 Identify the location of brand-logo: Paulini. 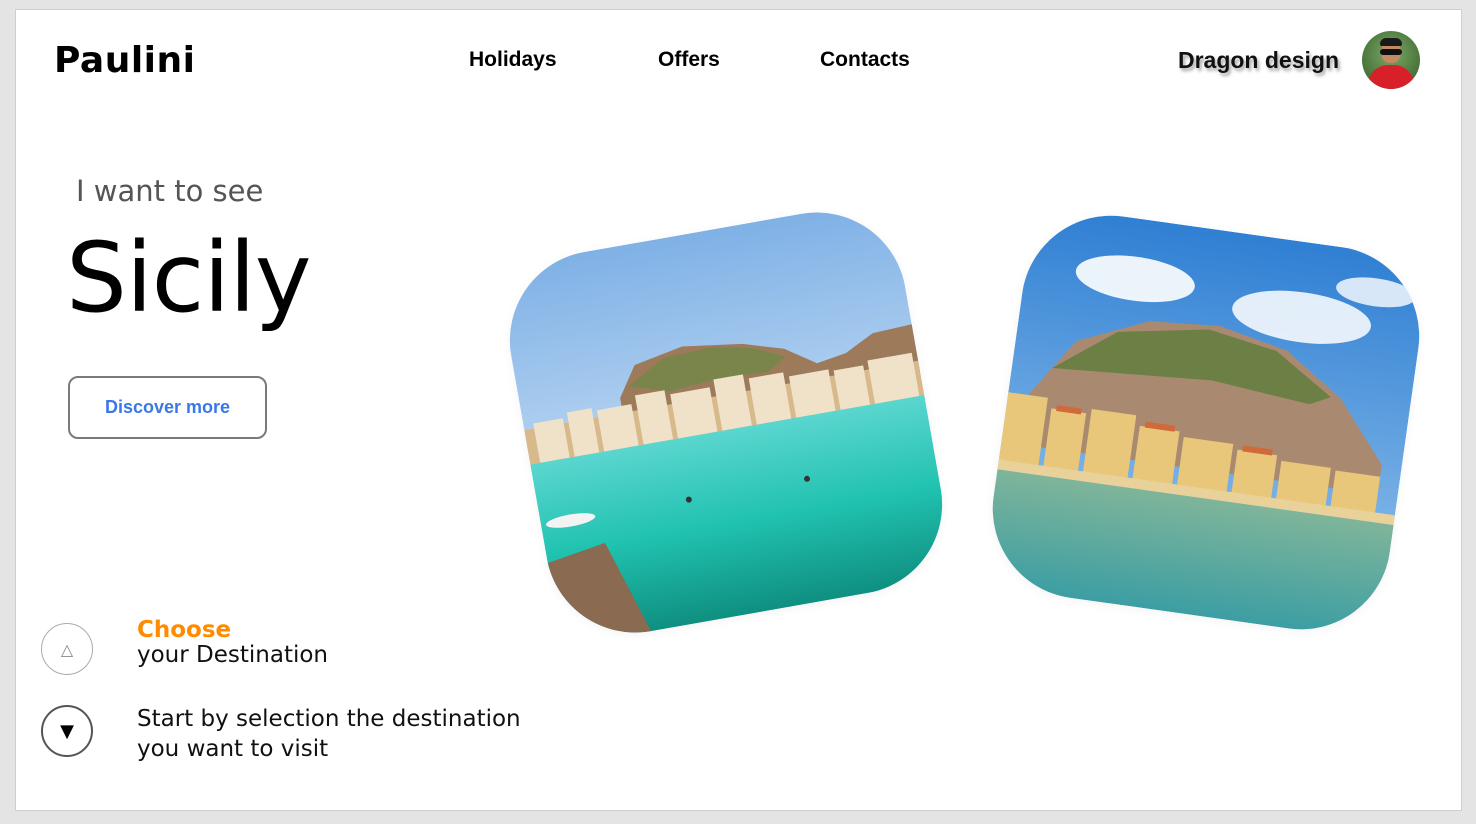
(125, 60).